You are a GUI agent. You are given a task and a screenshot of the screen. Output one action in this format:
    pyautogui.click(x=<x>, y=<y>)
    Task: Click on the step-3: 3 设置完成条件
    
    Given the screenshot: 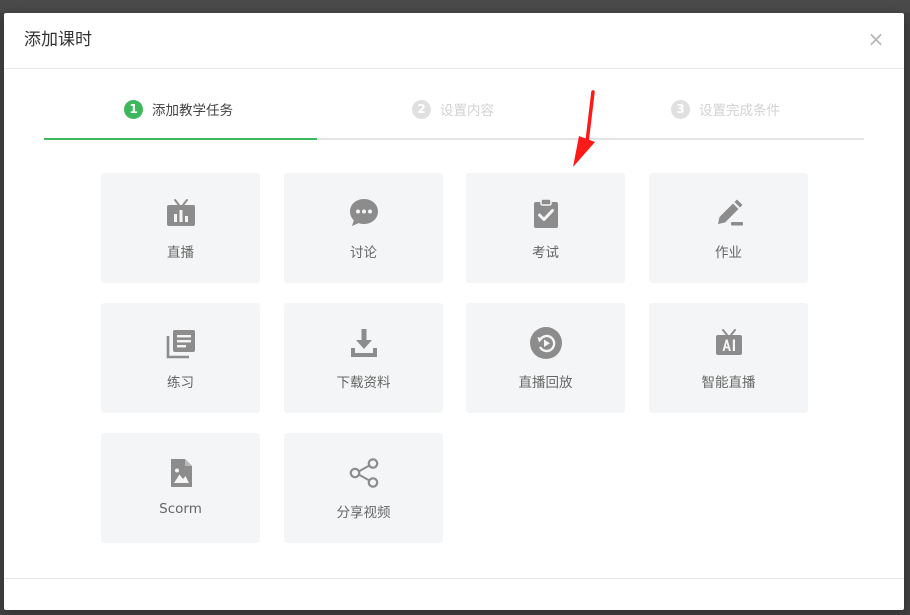 What is the action you would take?
    pyautogui.click(x=725, y=109)
    